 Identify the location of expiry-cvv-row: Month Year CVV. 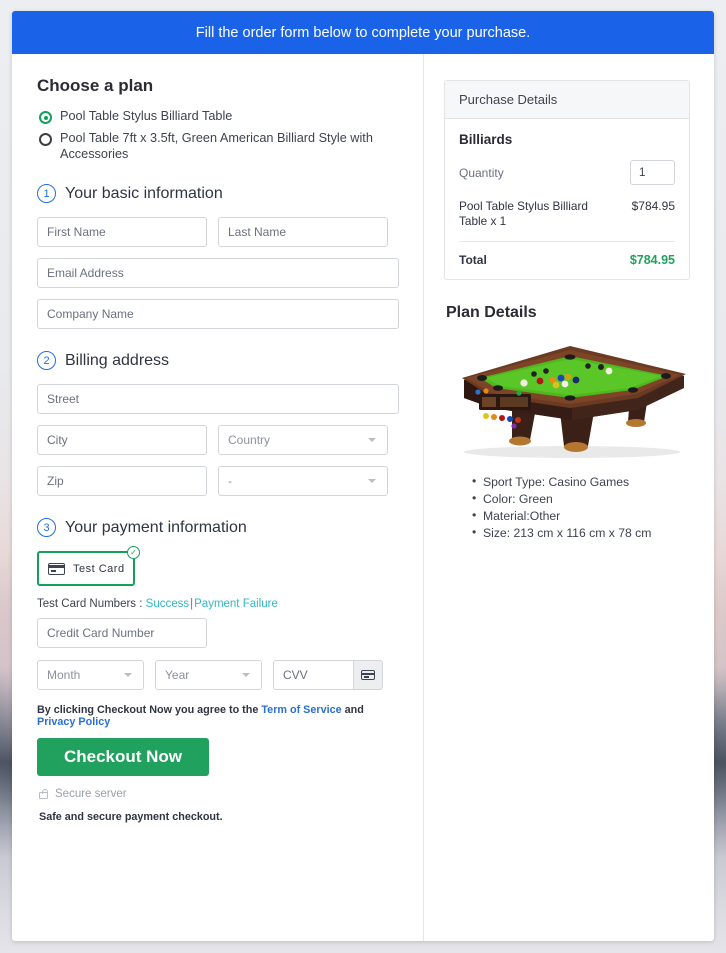
(218, 675).